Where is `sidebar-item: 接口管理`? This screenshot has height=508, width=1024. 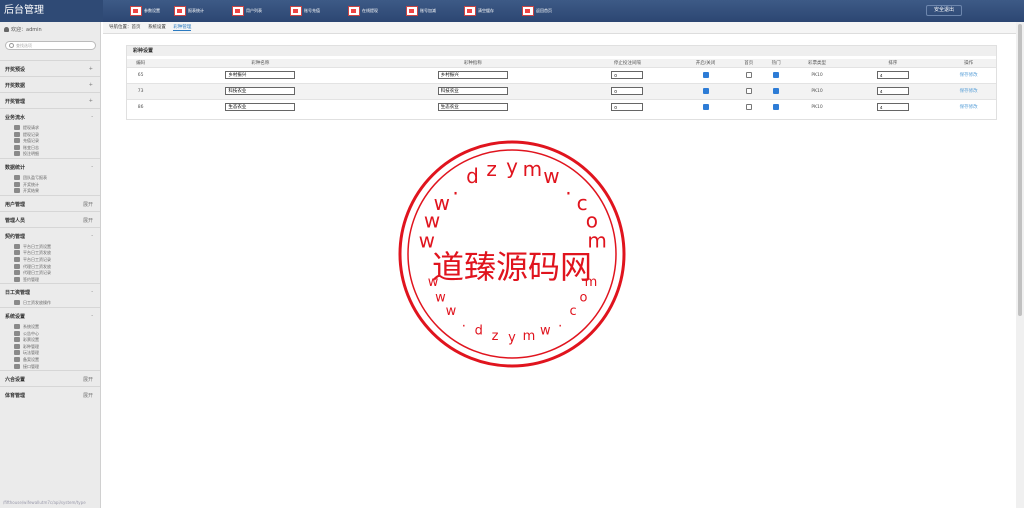 sidebar-item: 接口管理 is located at coordinates (26, 366).